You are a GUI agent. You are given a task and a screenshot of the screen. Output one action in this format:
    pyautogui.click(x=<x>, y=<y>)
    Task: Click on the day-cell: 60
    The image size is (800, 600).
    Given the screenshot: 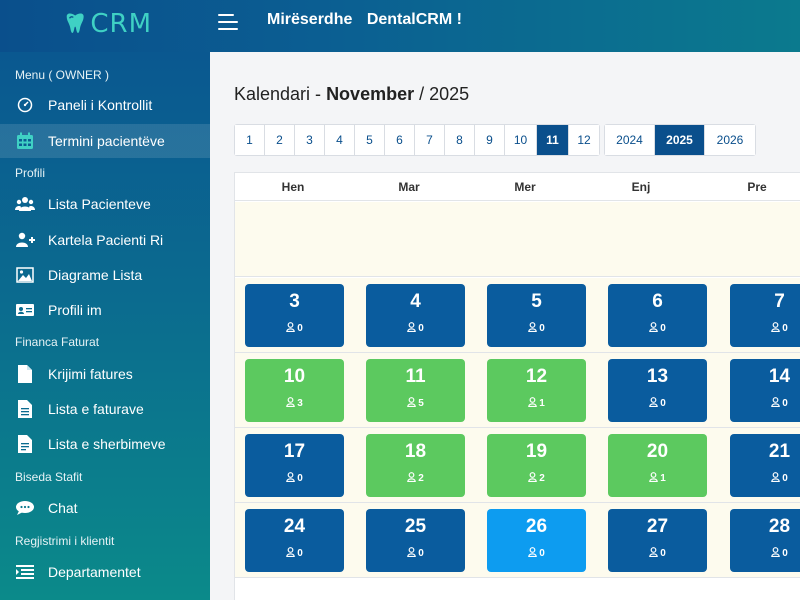 What is the action you would take?
    pyautogui.click(x=657, y=315)
    